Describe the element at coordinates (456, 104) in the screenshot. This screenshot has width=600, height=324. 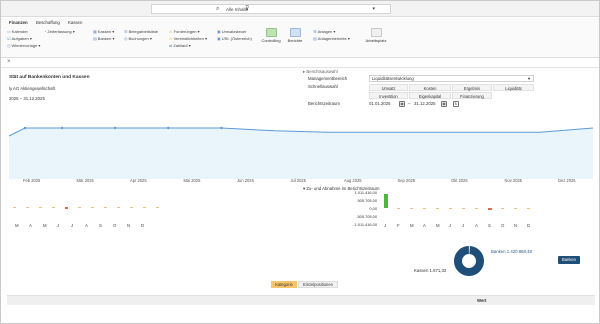
I see `refresh-icon: ↻` at that location.